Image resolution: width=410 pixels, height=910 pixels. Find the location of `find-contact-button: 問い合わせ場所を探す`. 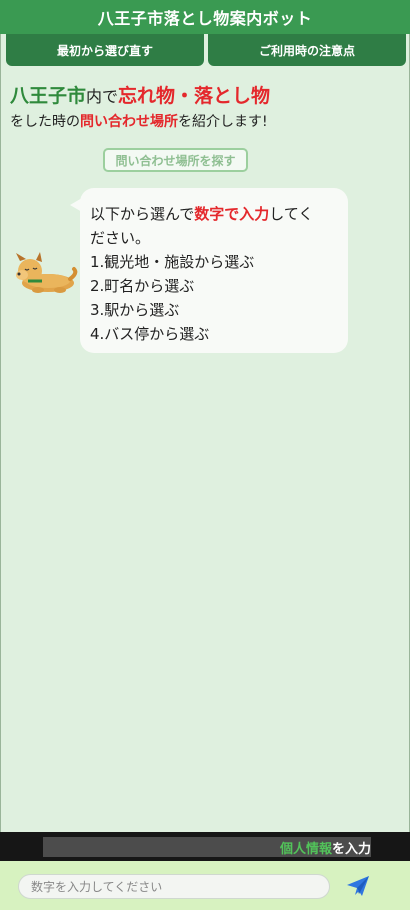

find-contact-button: 問い合わせ場所を探す is located at coordinates (175, 160).